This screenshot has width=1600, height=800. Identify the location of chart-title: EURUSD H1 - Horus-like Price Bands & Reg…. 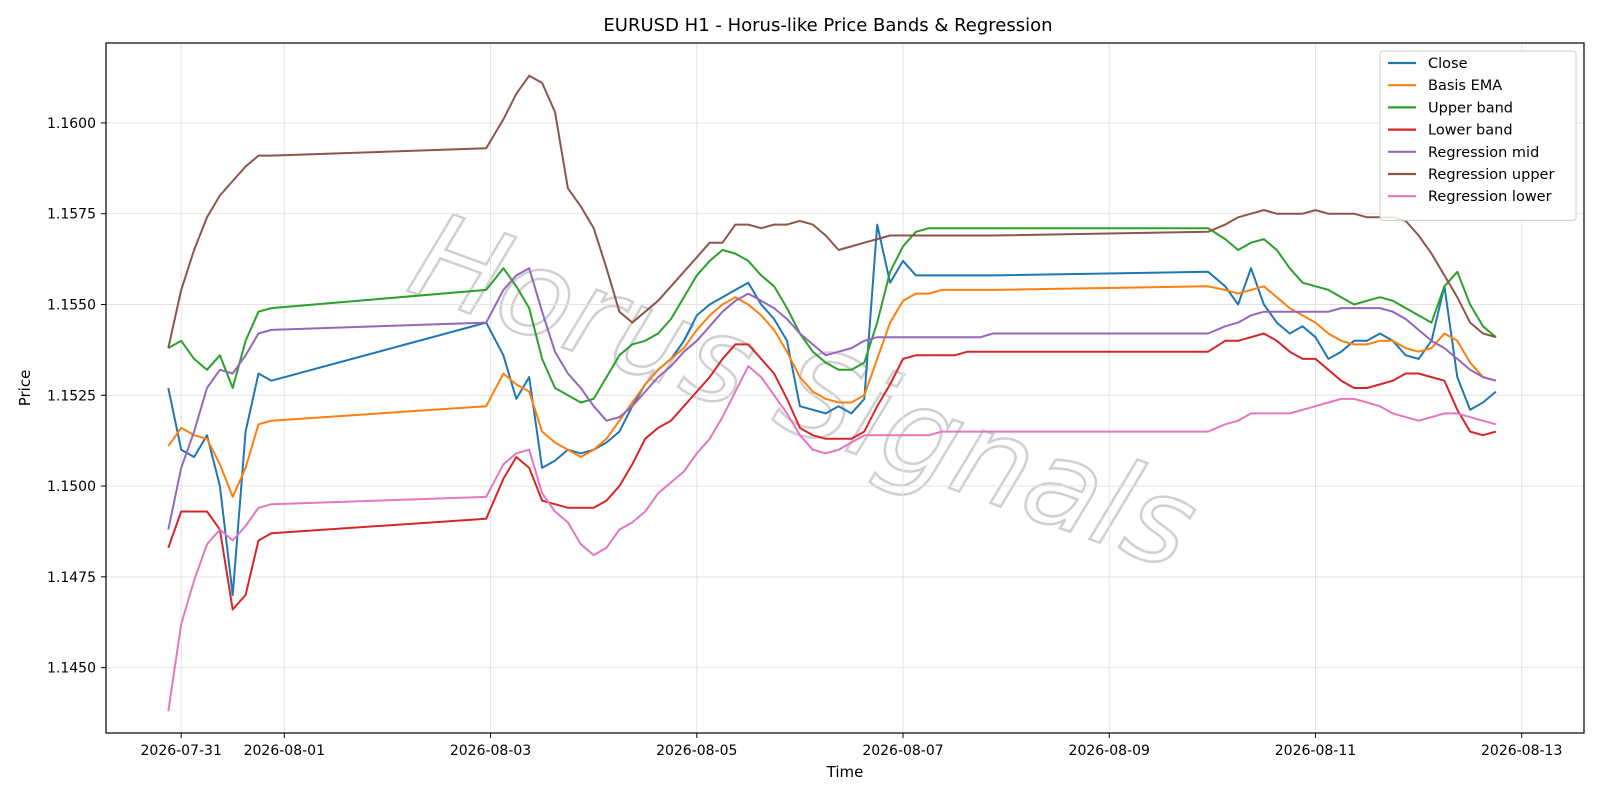
(827, 25).